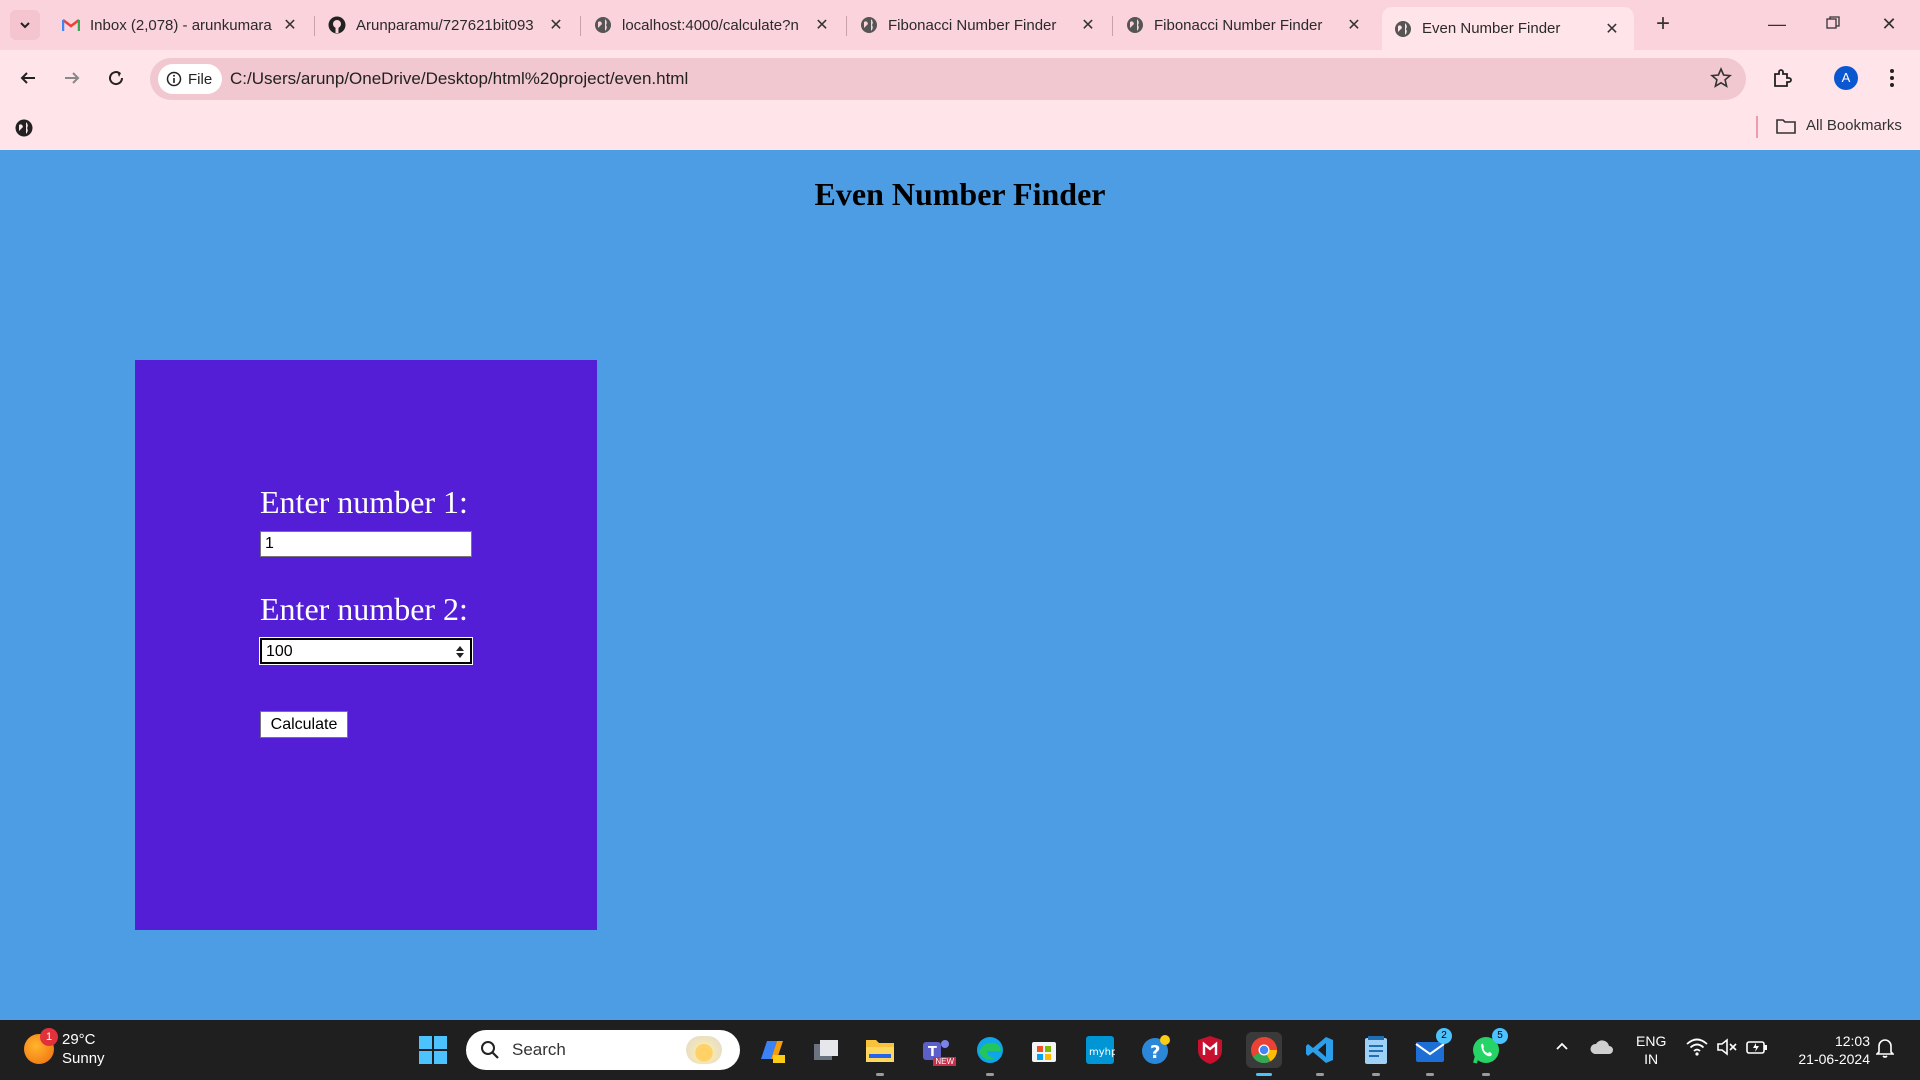 The width and height of the screenshot is (1920, 1080). Describe the element at coordinates (72, 78) in the screenshot. I see `forward-button` at that location.